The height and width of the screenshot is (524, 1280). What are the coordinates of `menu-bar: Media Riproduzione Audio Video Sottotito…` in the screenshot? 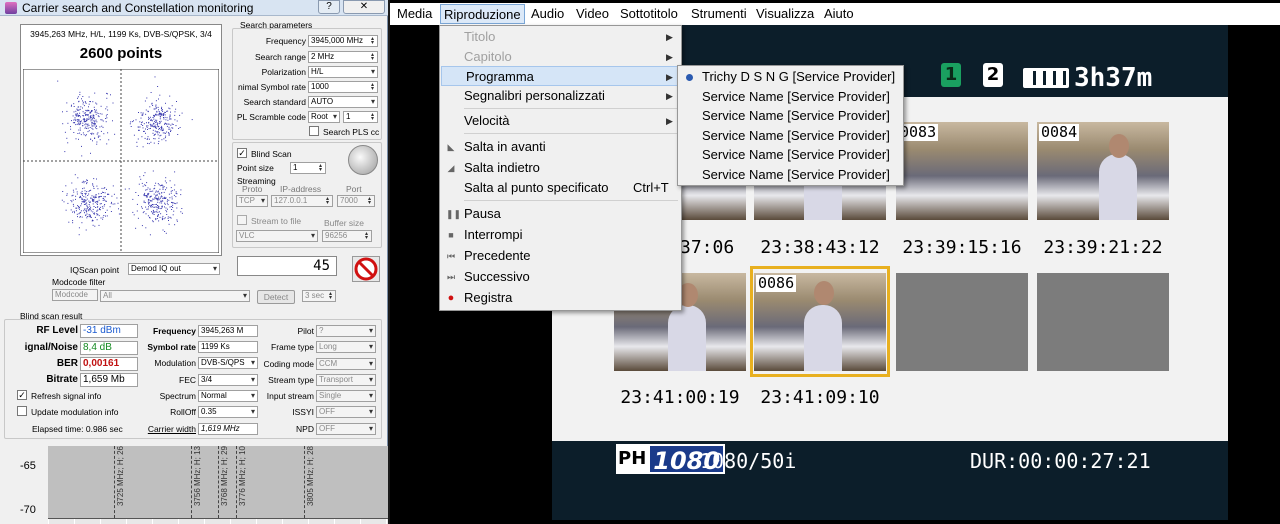 It's located at (835, 14).